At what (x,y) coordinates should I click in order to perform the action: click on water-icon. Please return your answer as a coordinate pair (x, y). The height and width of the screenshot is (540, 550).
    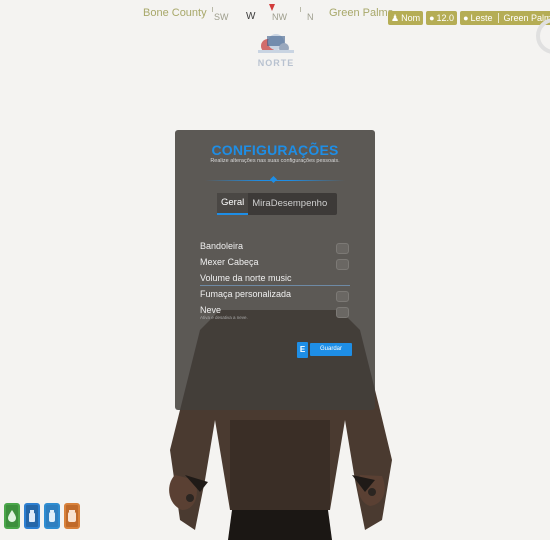
    Looking at the image, I should click on (52, 516).